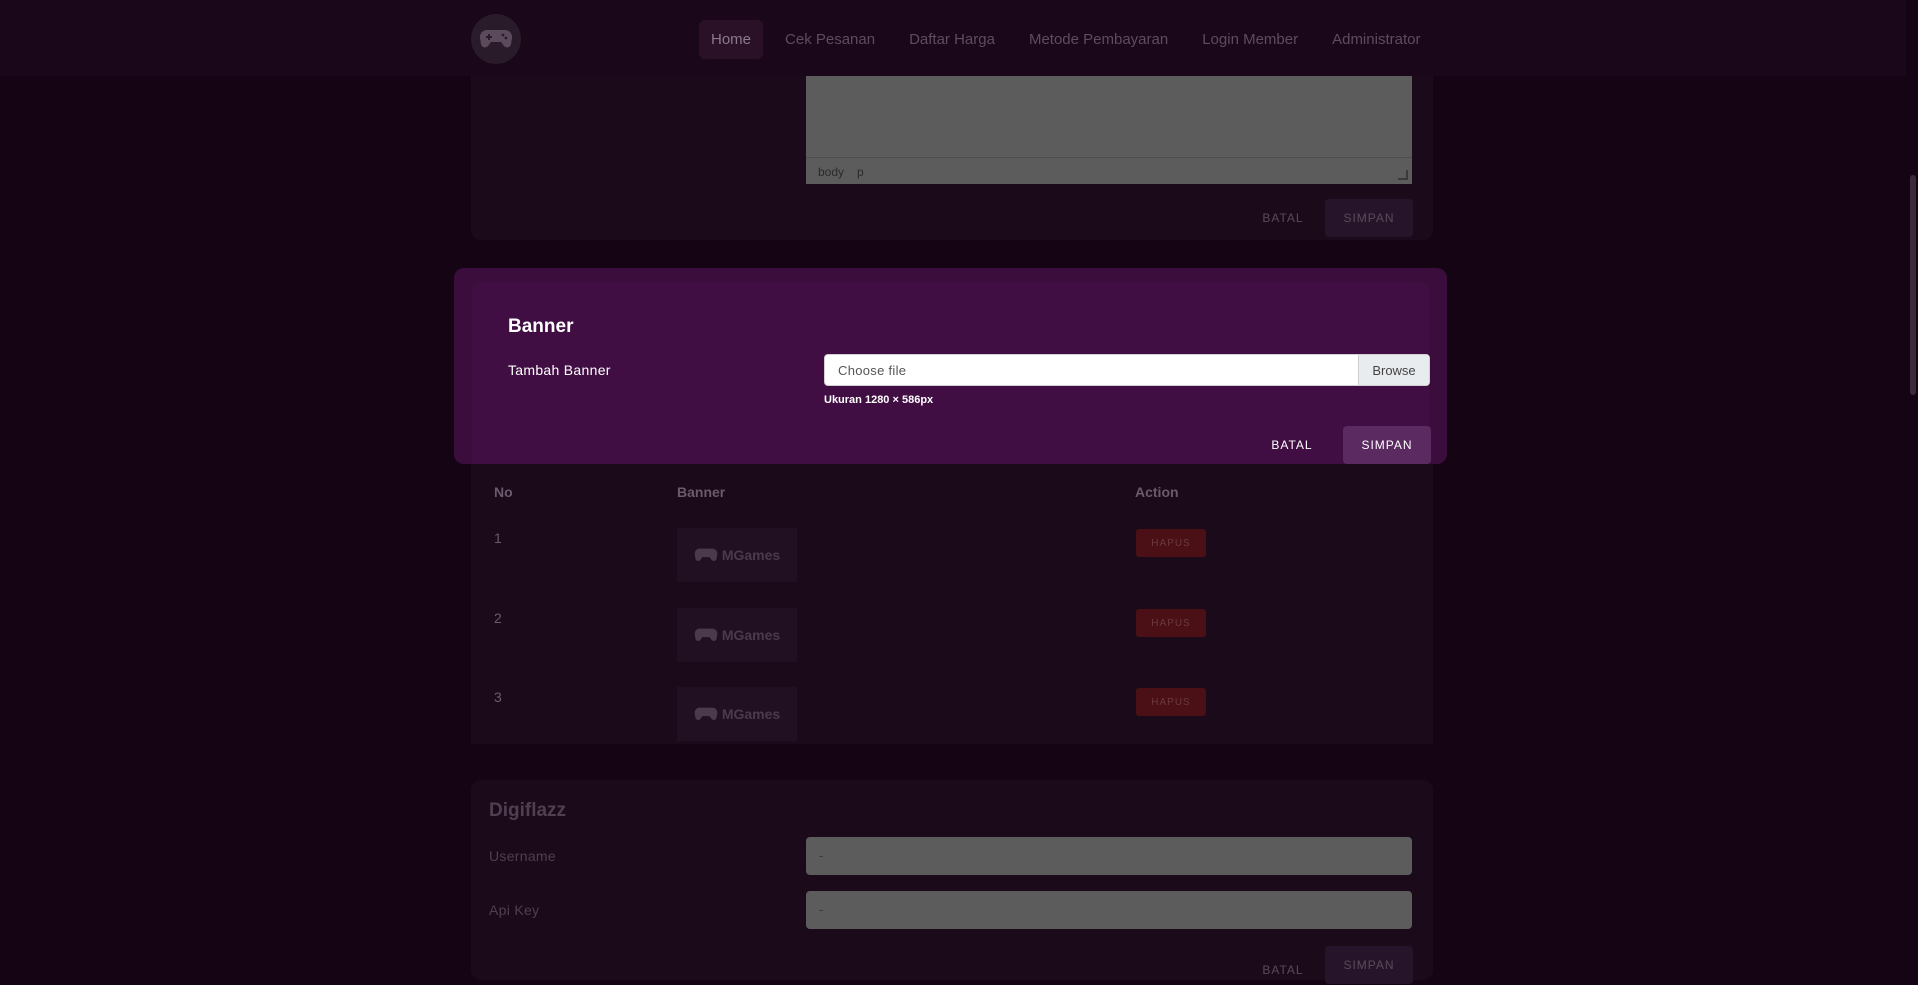 The image size is (1918, 985). What do you see at coordinates (559, 370) in the screenshot?
I see `add-banner-label: Tambah Banner` at bounding box center [559, 370].